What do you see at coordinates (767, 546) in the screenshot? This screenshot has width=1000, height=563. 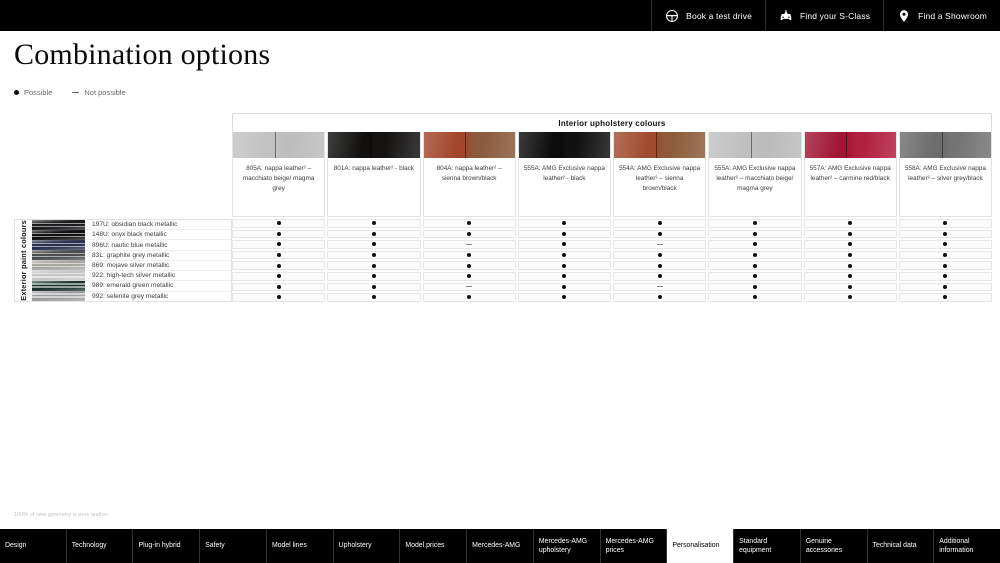 I see `tab-standard-equipment: Standard equipment` at bounding box center [767, 546].